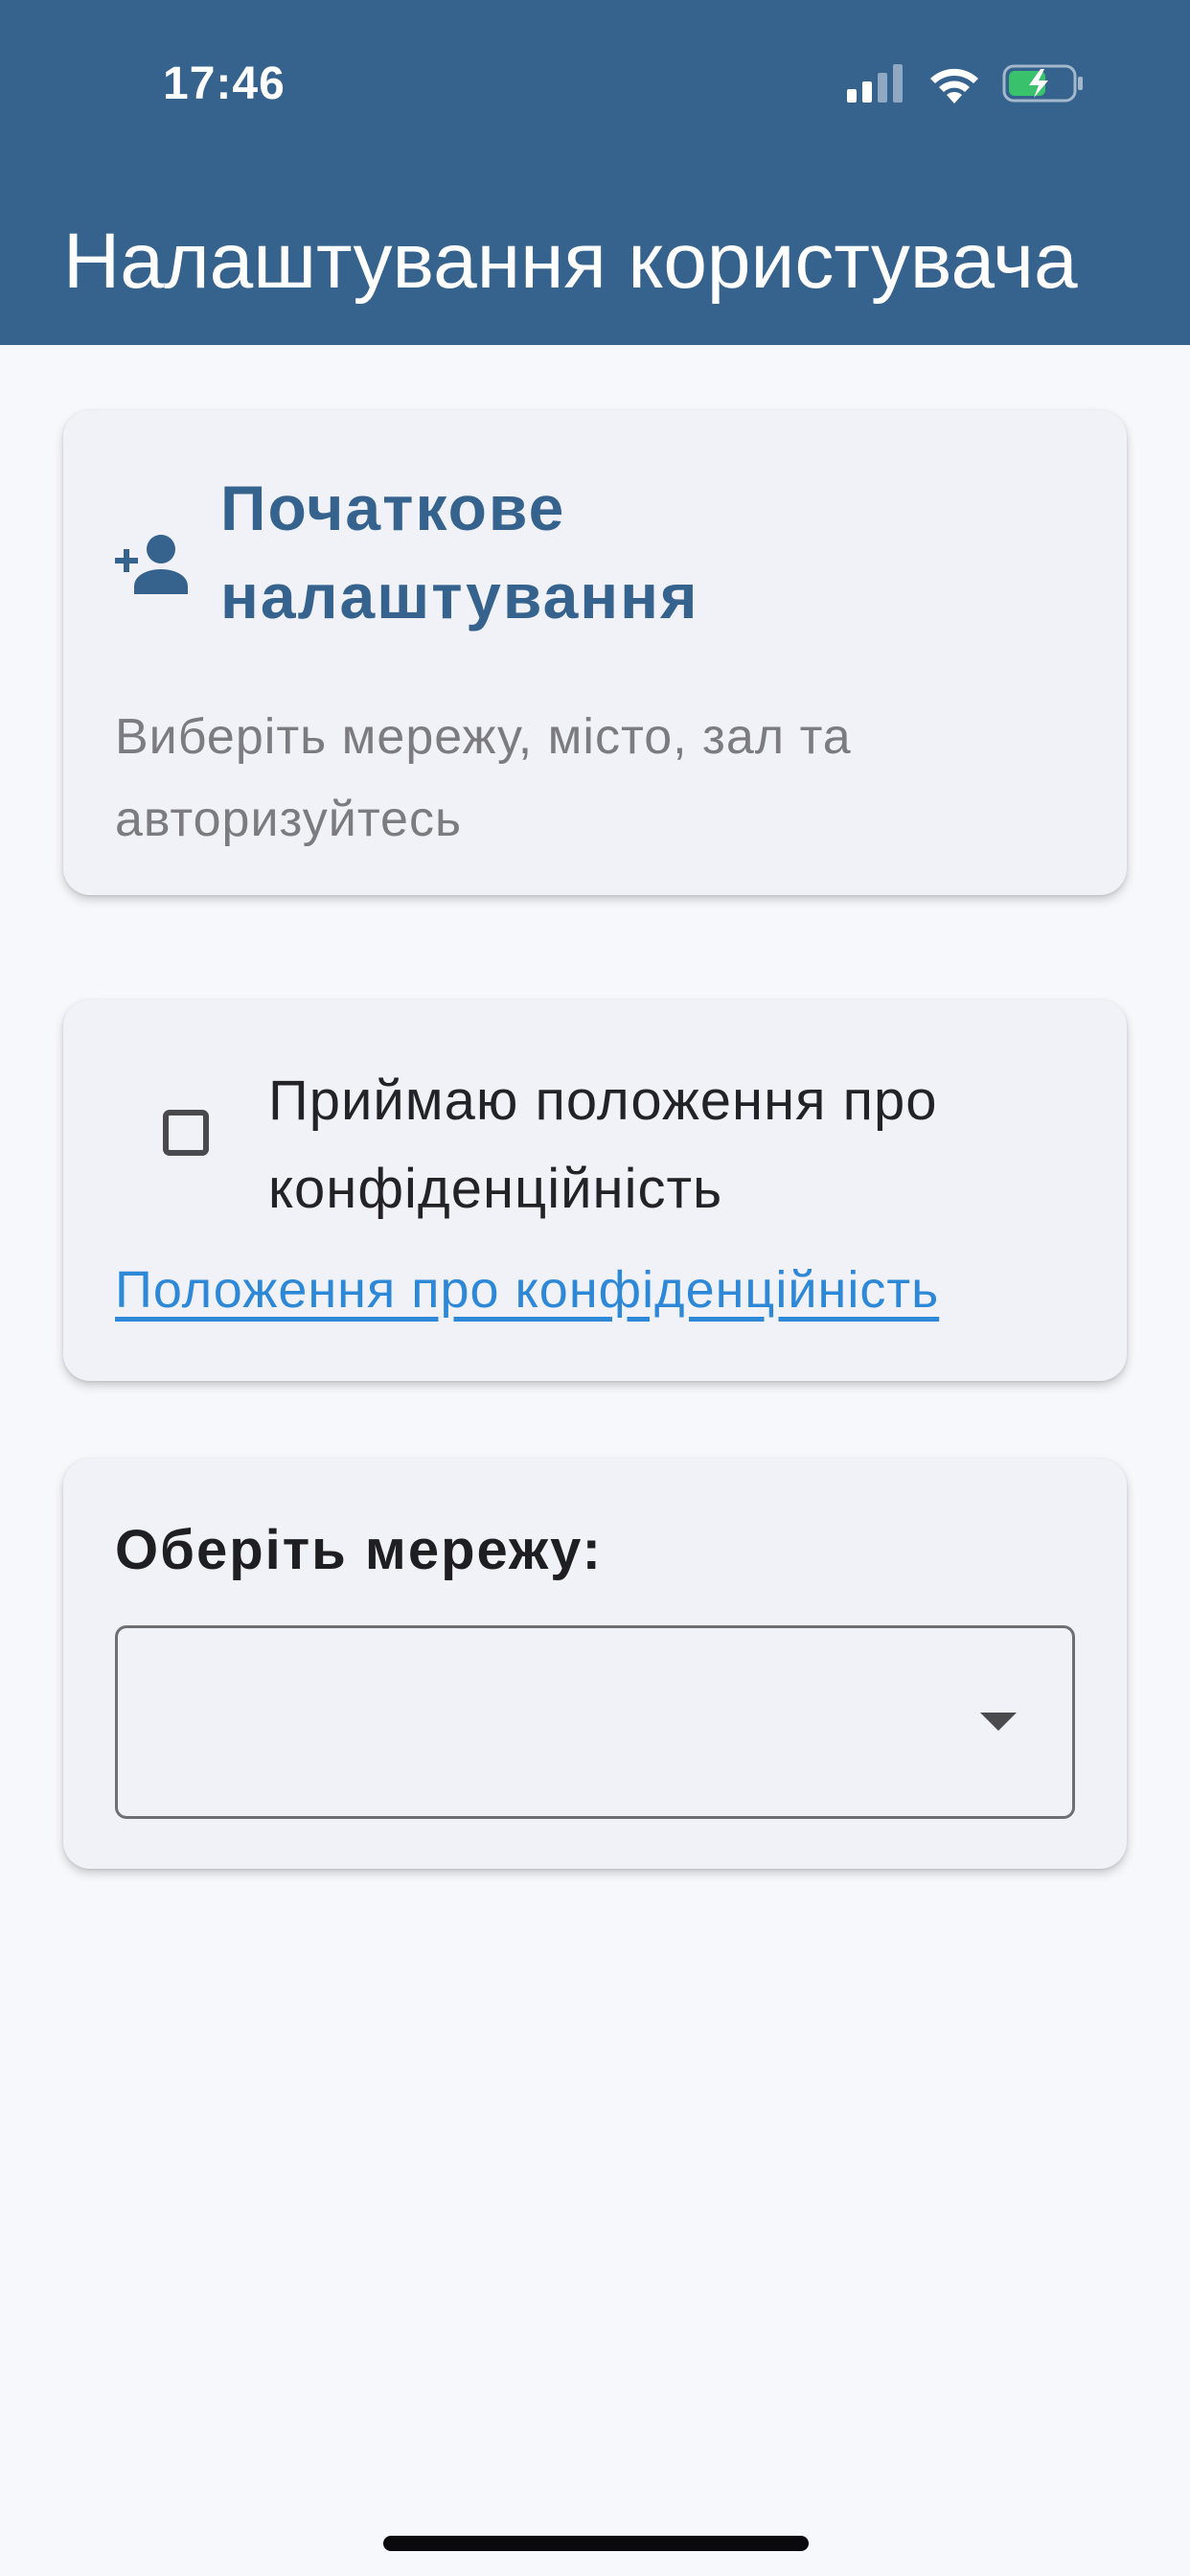  What do you see at coordinates (595, 1722) in the screenshot?
I see `network-dropdown` at bounding box center [595, 1722].